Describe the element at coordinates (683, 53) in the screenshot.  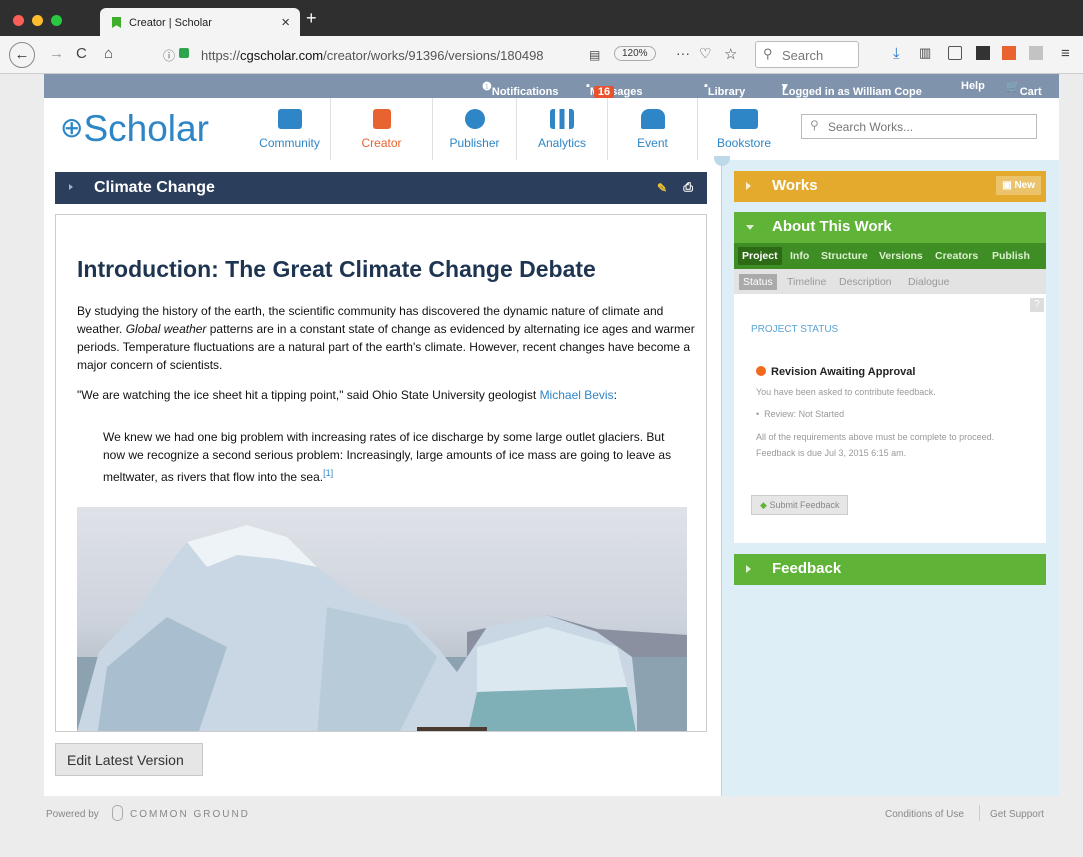
I see `more-icon: ···` at that location.